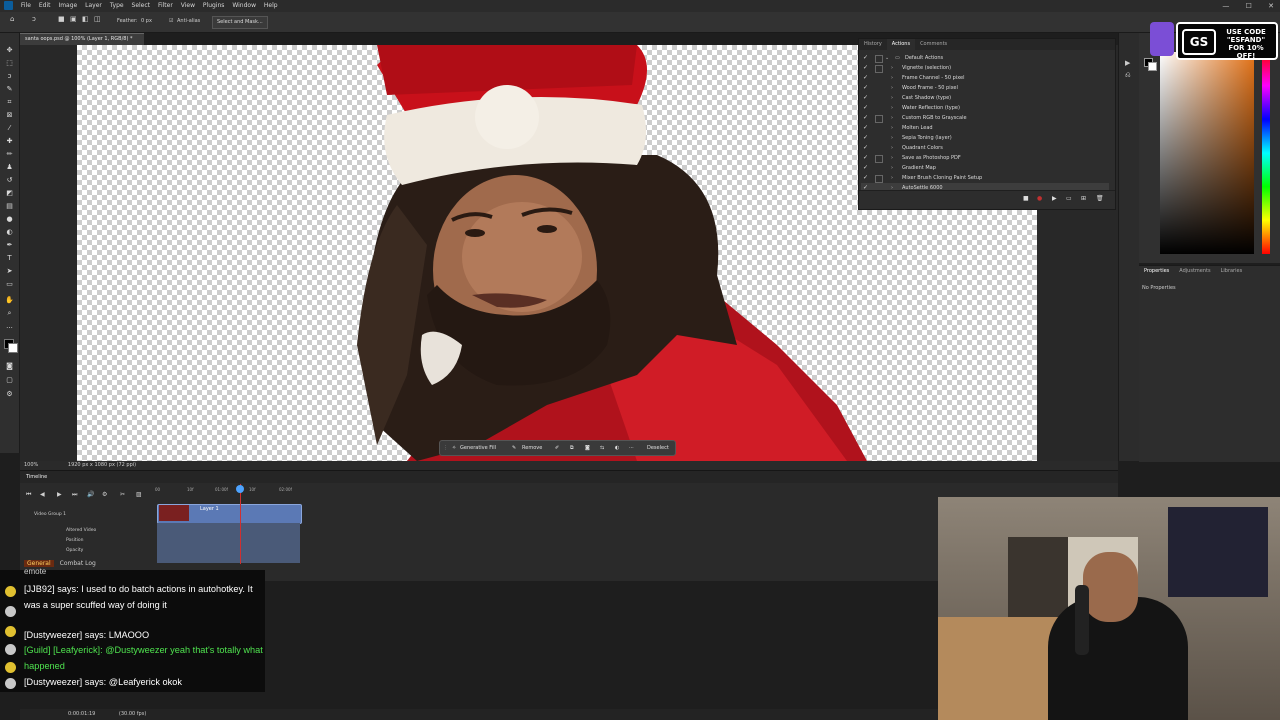 The height and width of the screenshot is (720, 1280). I want to click on rectangle-tool-icon: ▭, so click(9, 284).